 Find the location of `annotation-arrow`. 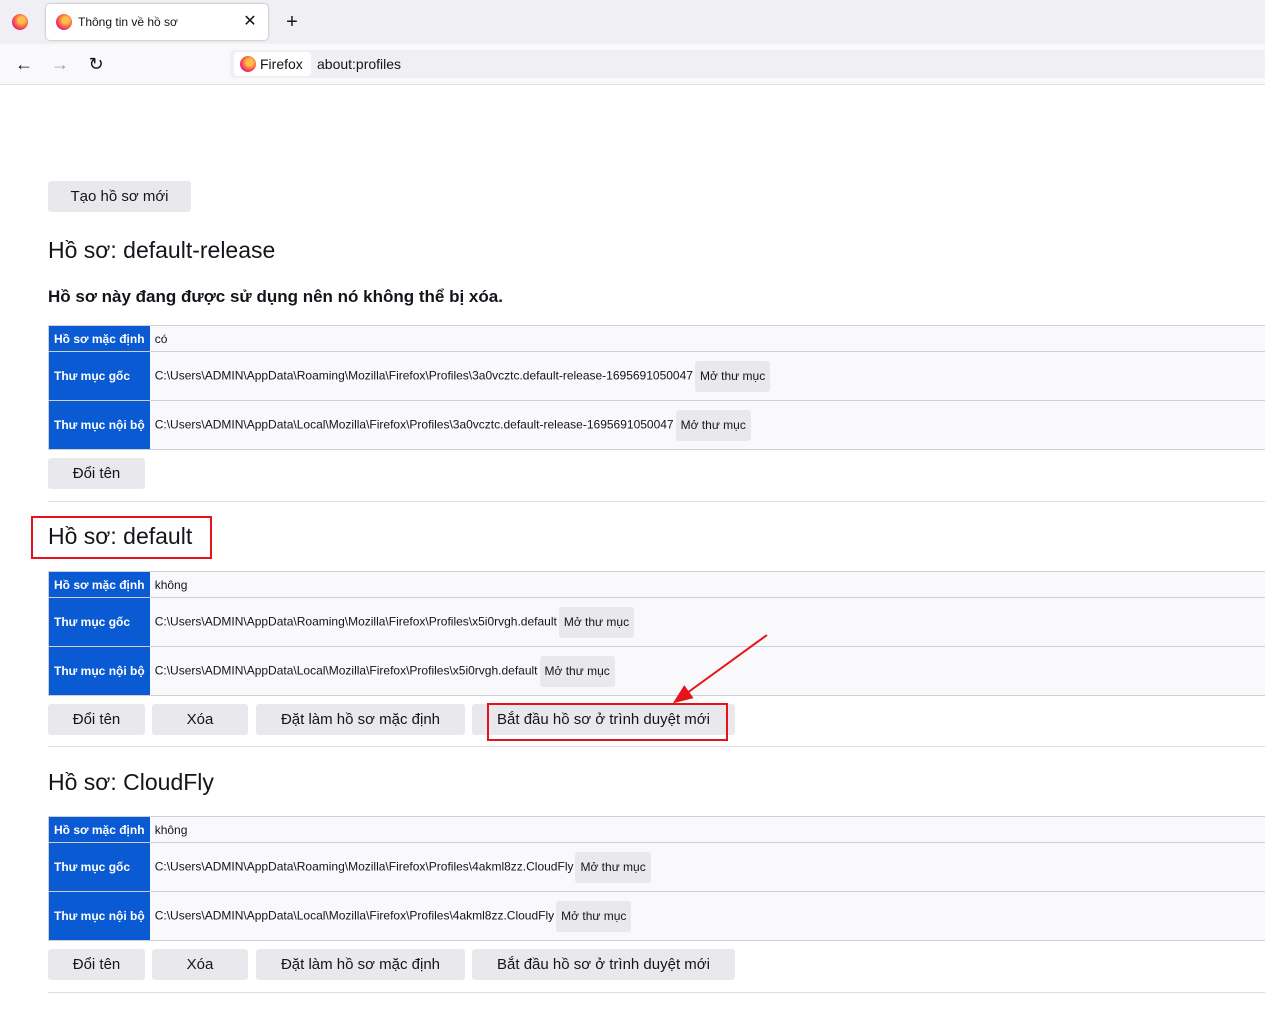

annotation-arrow is located at coordinates (720, 669).